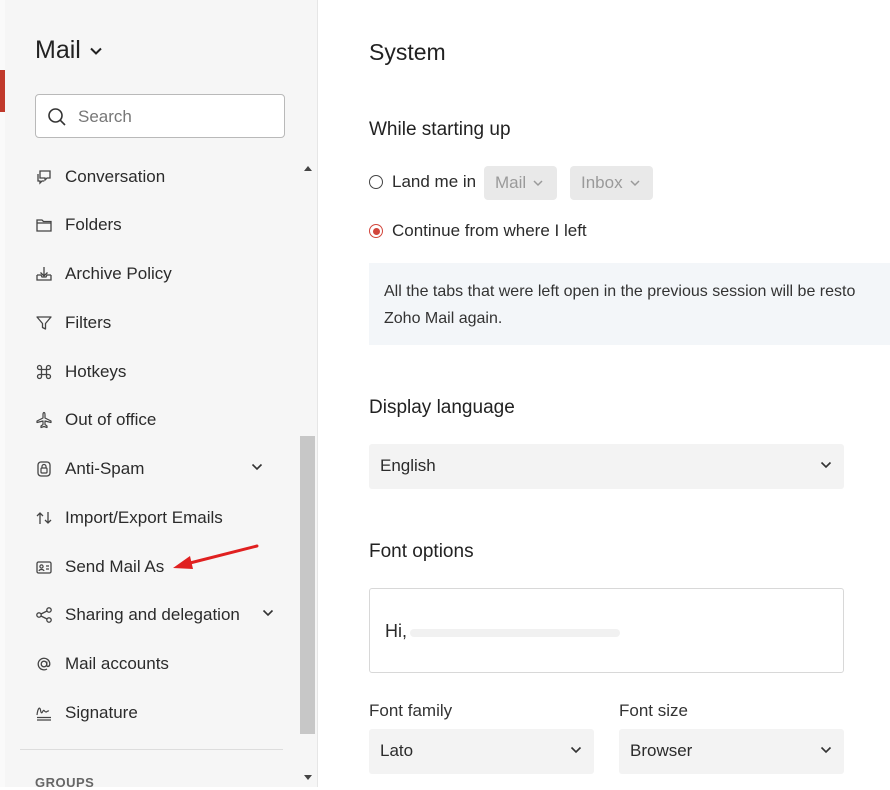 The width and height of the screenshot is (890, 790). I want to click on font-heading: Font options, so click(421, 551).